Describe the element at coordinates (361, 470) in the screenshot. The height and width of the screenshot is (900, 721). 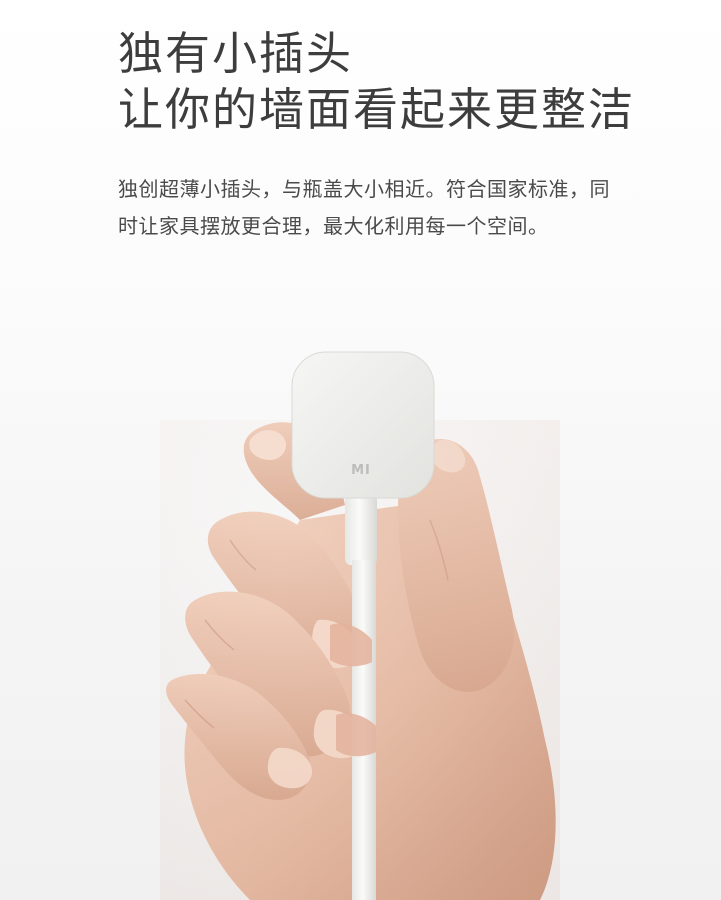
I see `mi-logo: MI` at that location.